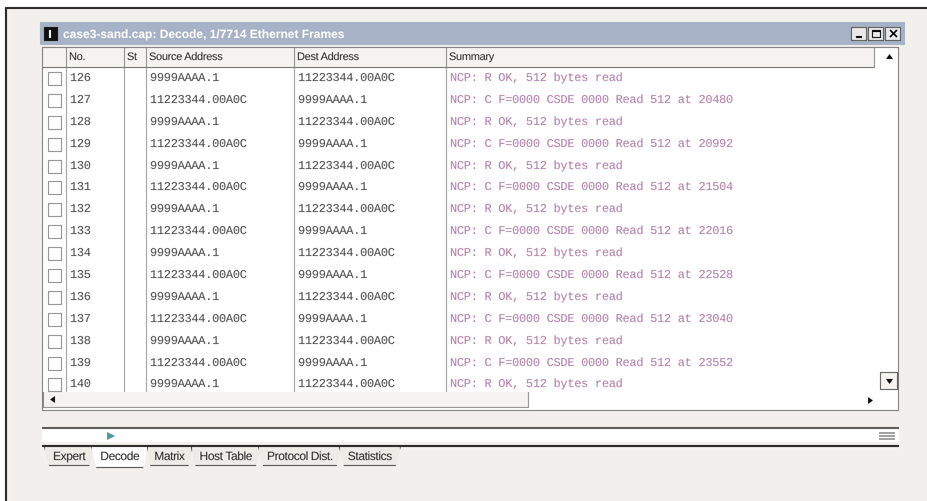  What do you see at coordinates (591, 187) in the screenshot?
I see `table-cell-text: NCP: C F=0000 CSDE 0000 Read 512 at 21504` at bounding box center [591, 187].